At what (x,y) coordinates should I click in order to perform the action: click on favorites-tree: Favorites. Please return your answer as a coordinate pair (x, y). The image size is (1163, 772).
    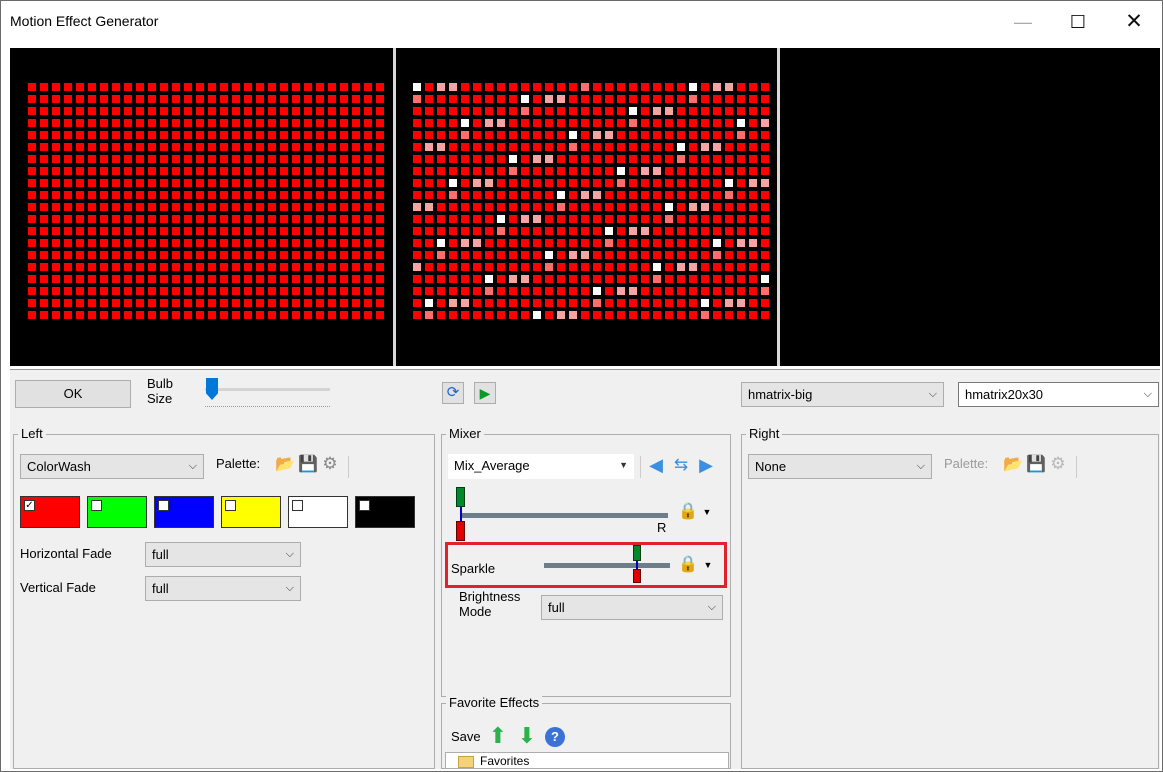
    Looking at the image, I should click on (587, 760).